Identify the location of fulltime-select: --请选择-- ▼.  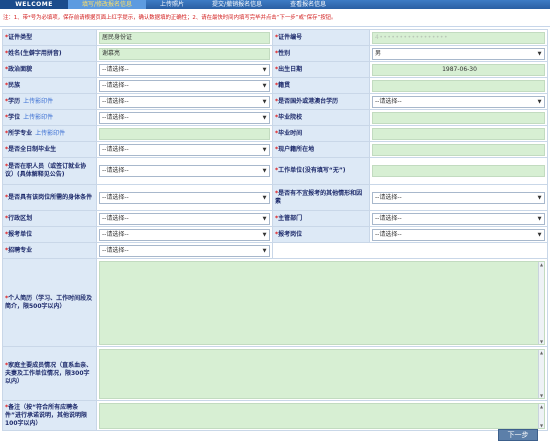
(184, 149).